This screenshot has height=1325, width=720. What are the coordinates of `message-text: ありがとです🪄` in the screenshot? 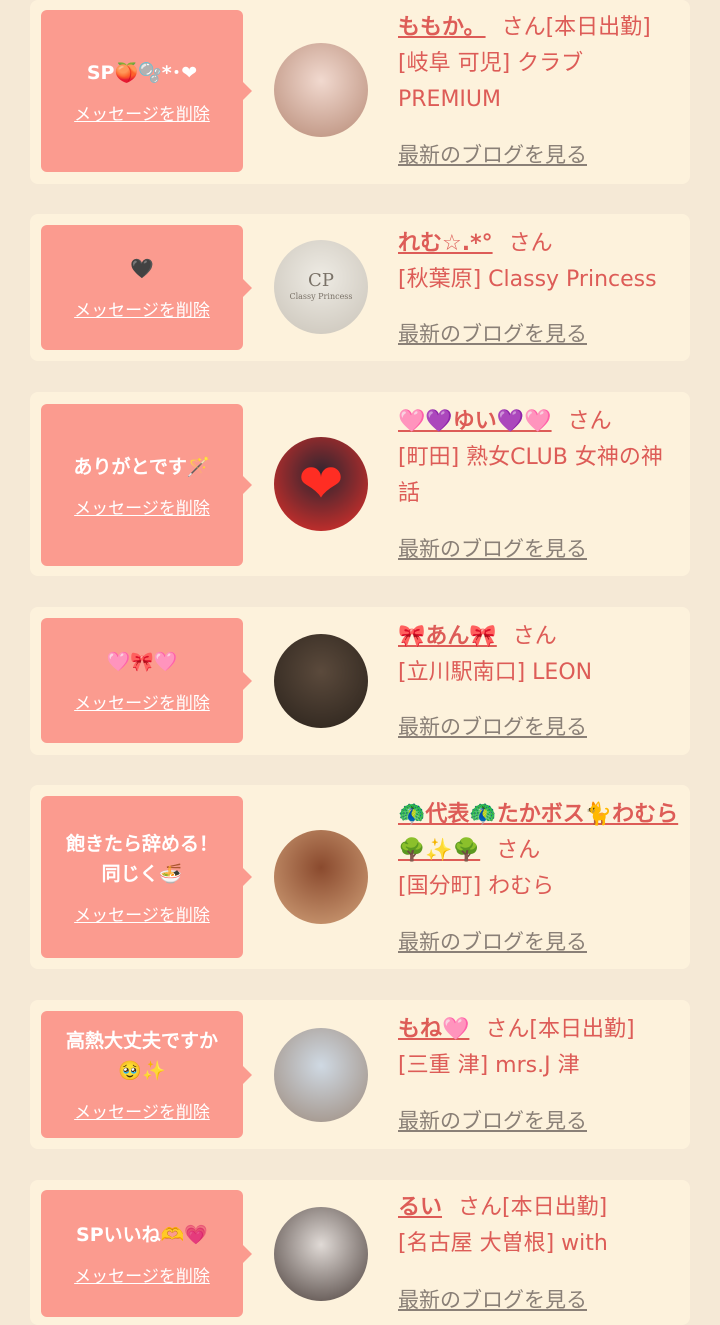 It's located at (142, 466).